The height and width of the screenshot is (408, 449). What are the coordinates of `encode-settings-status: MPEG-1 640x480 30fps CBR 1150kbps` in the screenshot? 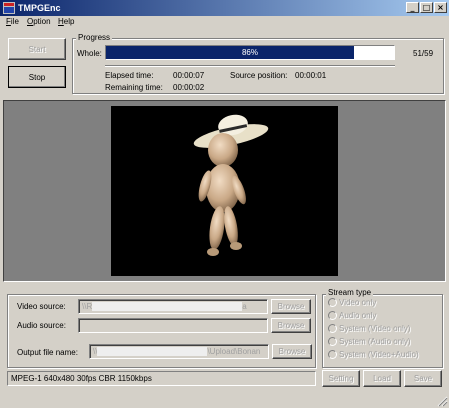 It's located at (161, 378).